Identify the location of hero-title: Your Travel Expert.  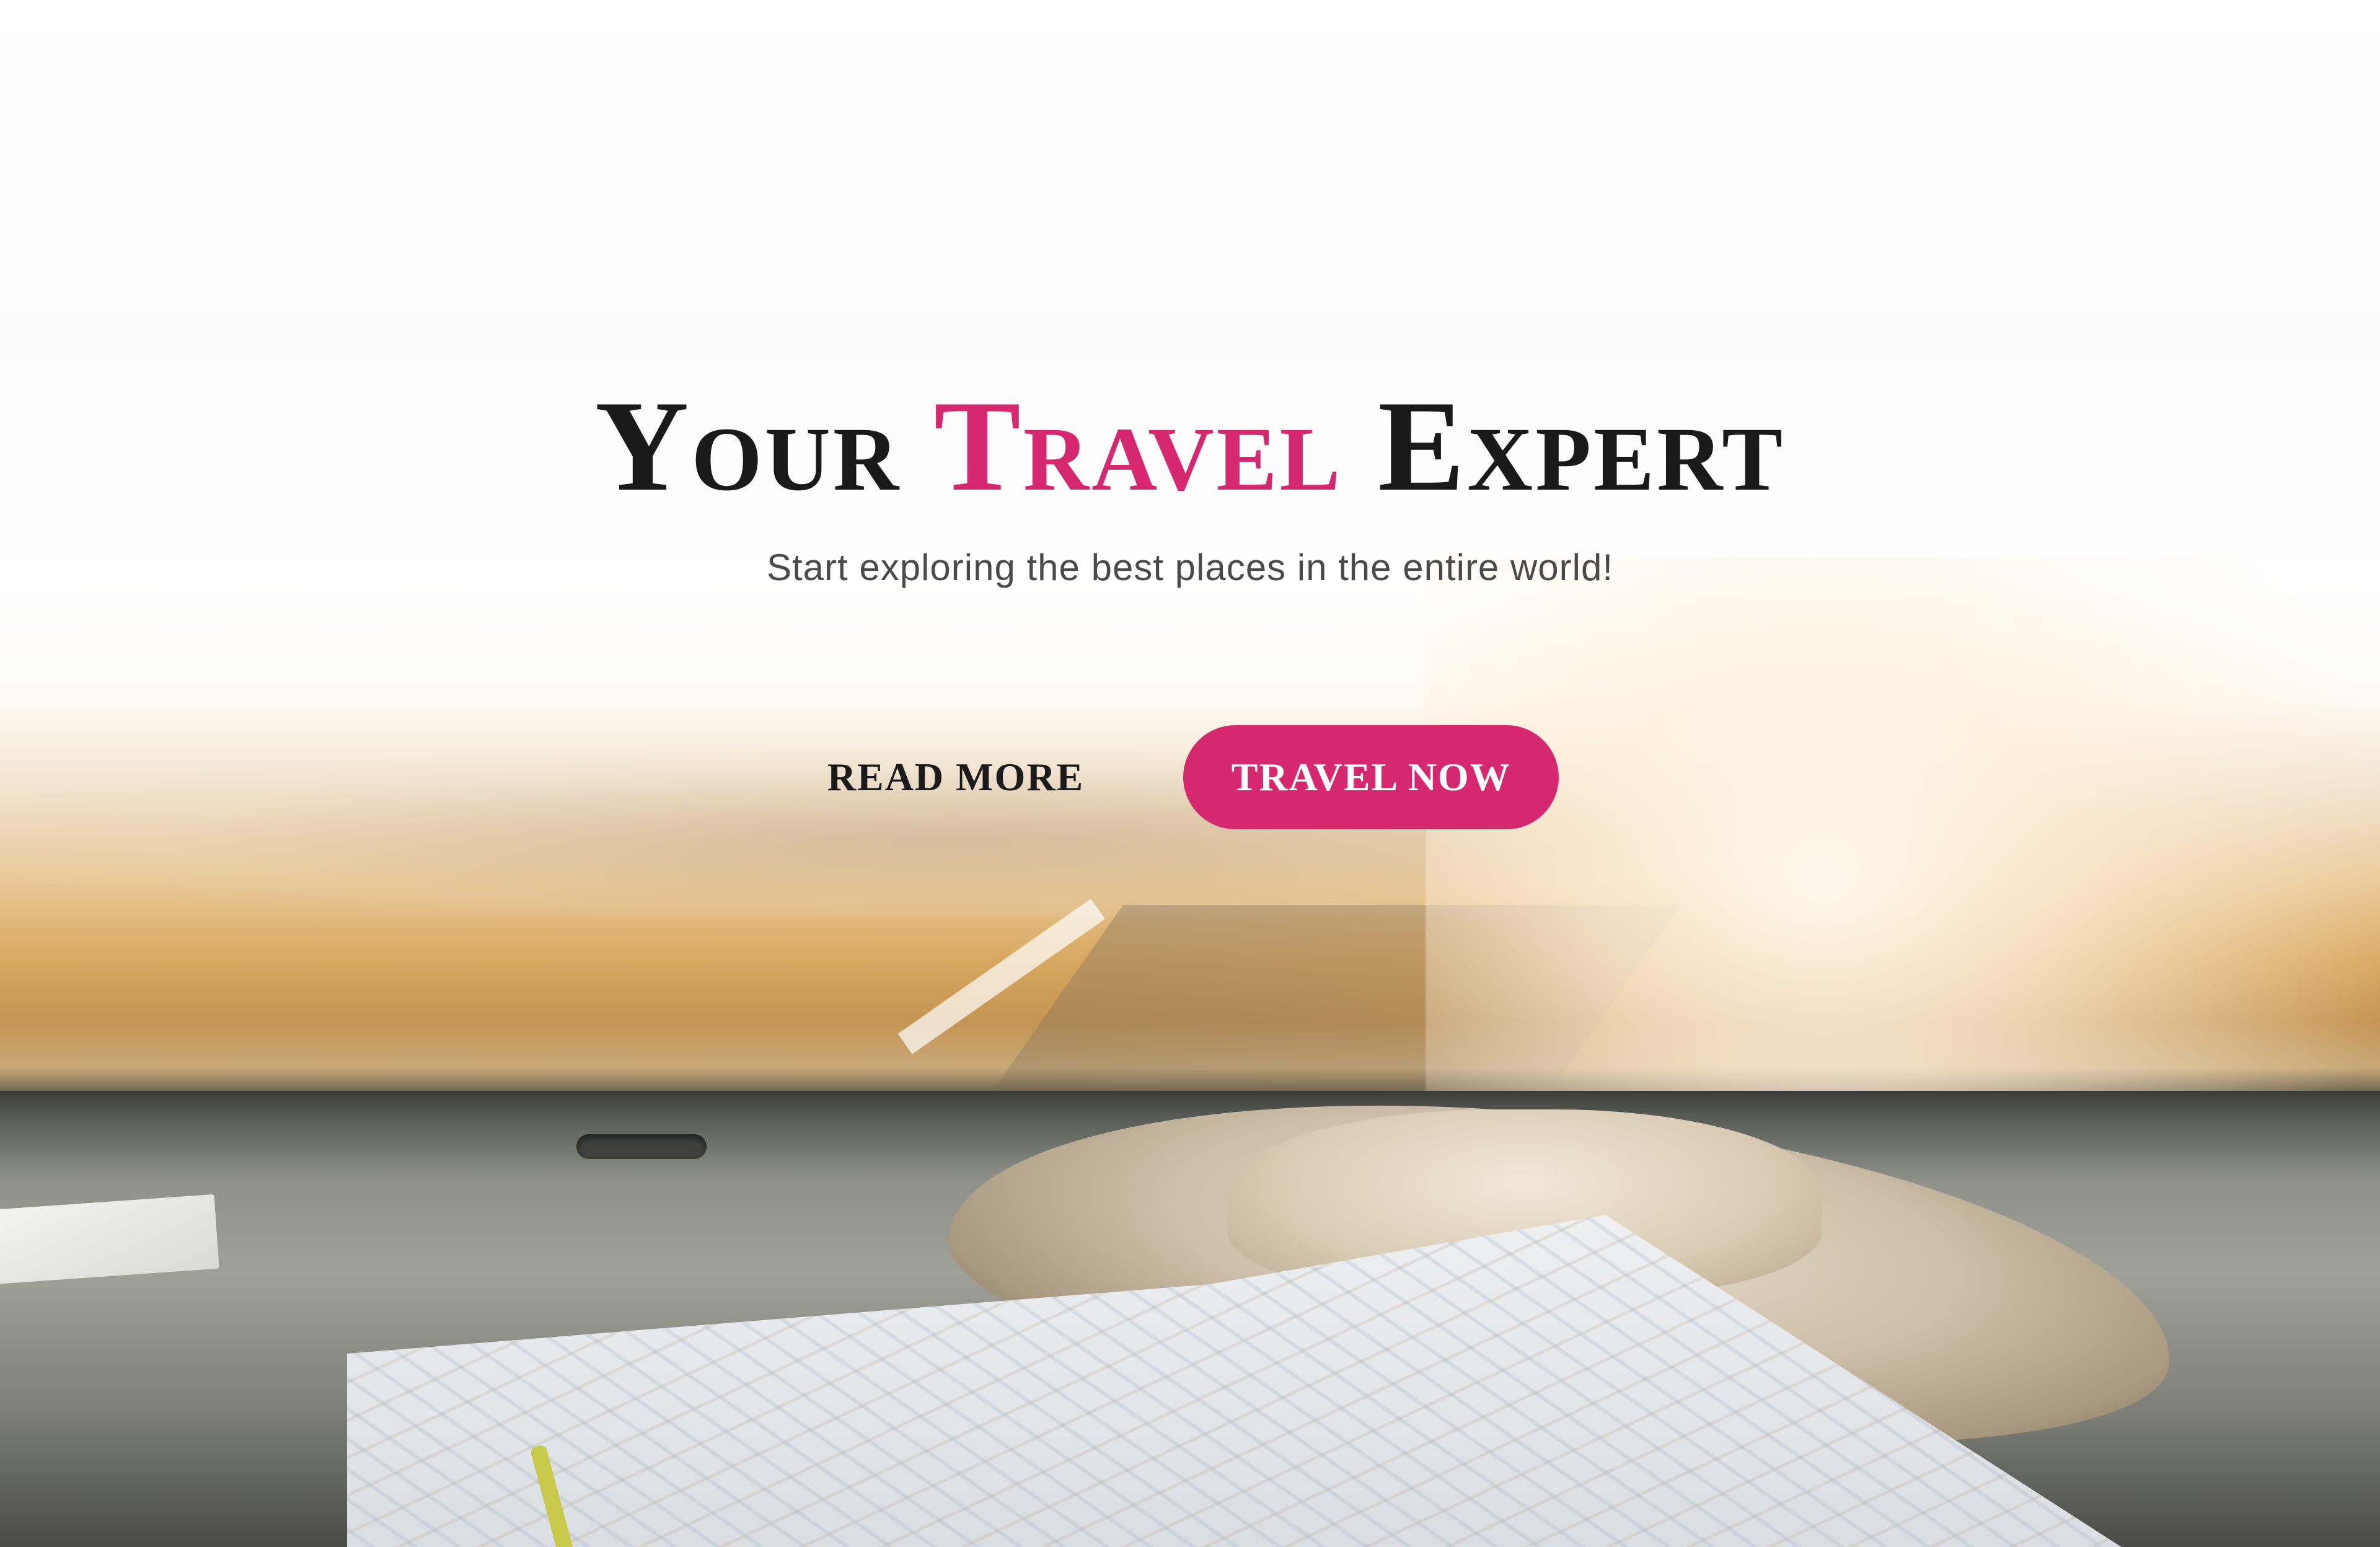
(1190, 446).